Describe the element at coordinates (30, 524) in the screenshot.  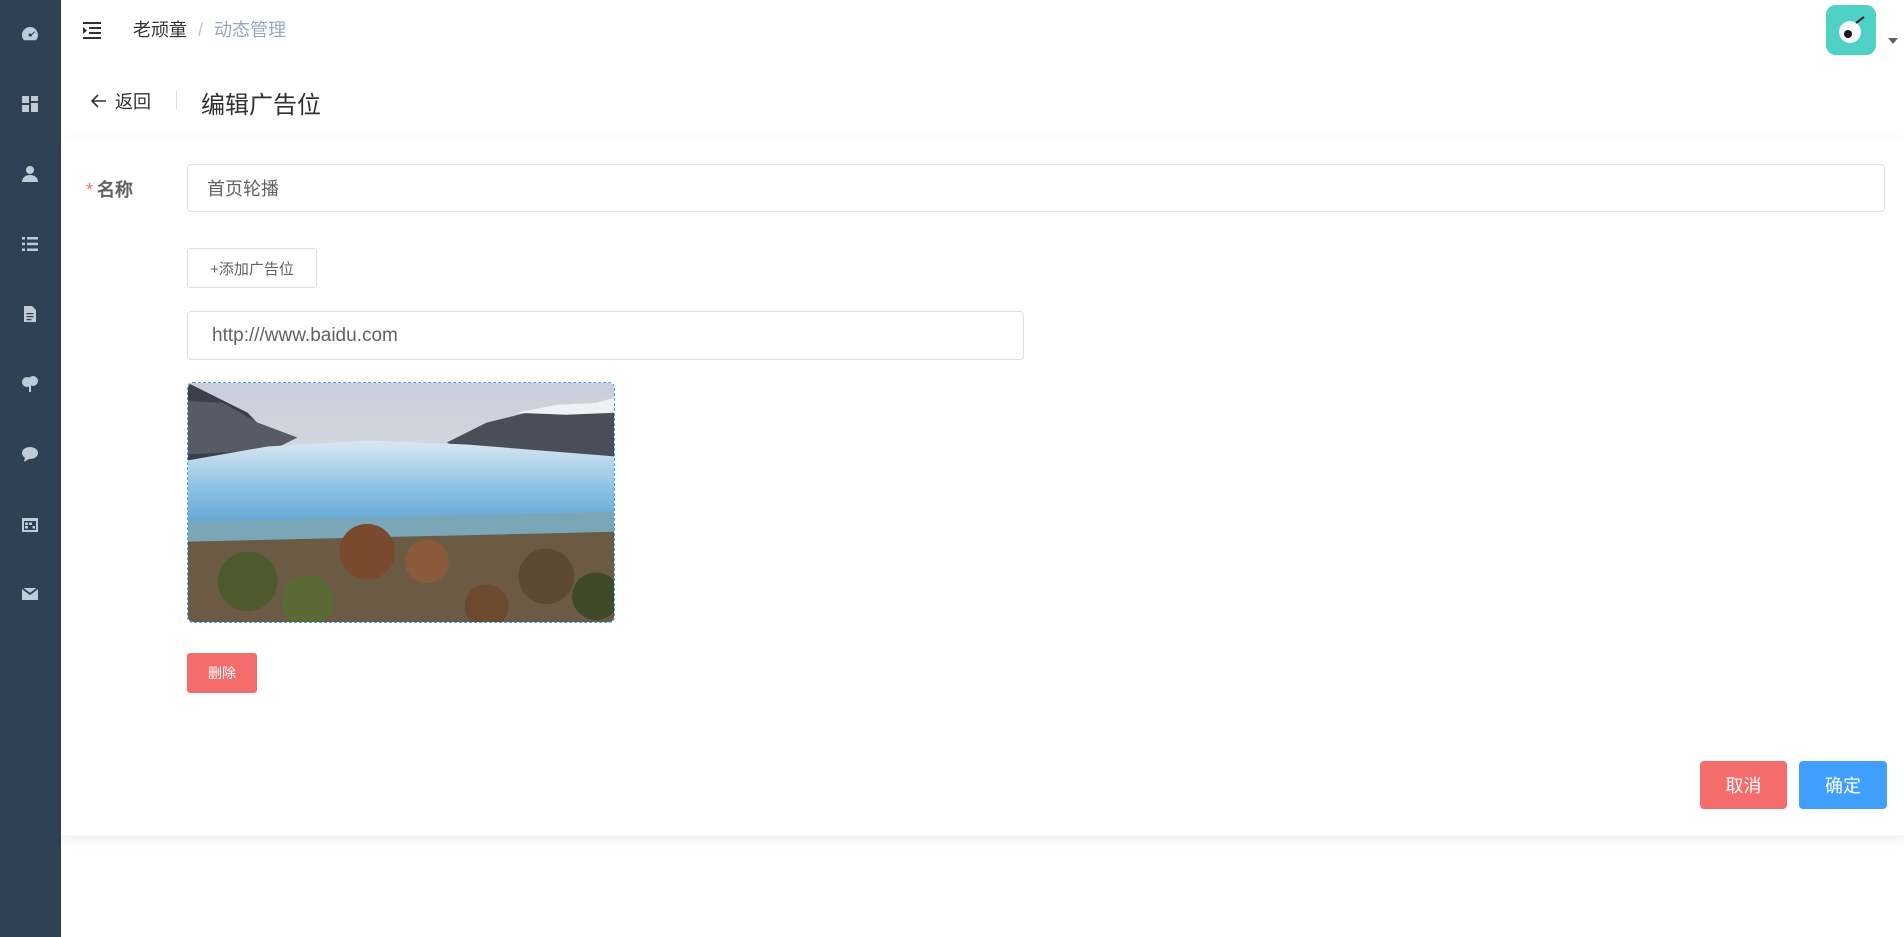
I see `calendar-icon` at that location.